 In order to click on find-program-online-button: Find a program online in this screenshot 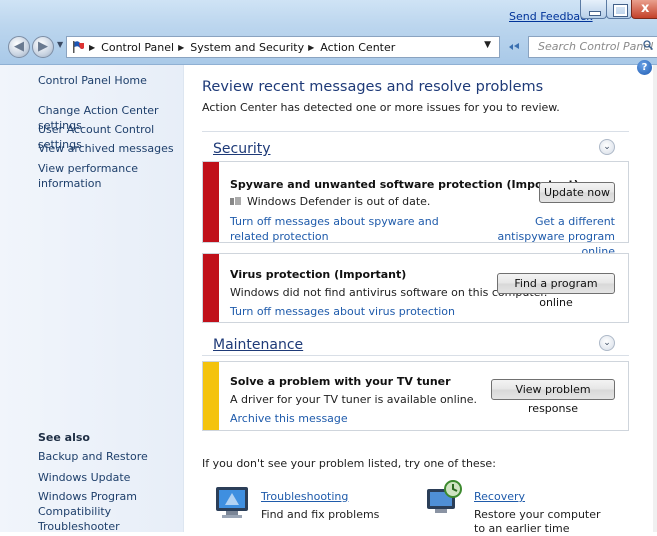, I will do `click(556, 291)`.